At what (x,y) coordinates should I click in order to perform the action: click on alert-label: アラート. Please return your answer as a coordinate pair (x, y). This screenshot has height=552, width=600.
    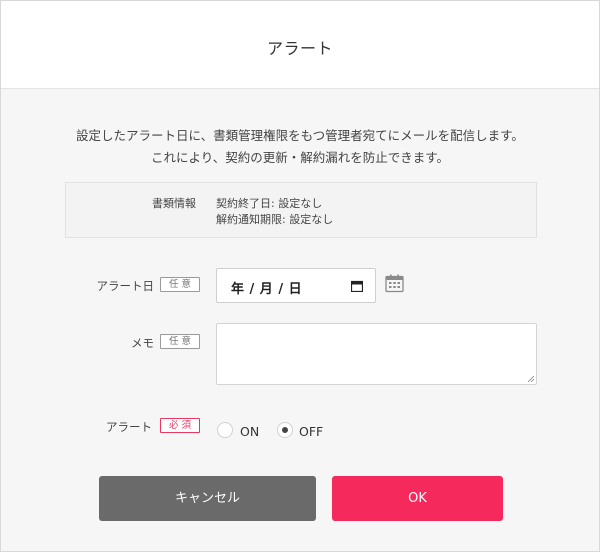
    Looking at the image, I should click on (129, 427).